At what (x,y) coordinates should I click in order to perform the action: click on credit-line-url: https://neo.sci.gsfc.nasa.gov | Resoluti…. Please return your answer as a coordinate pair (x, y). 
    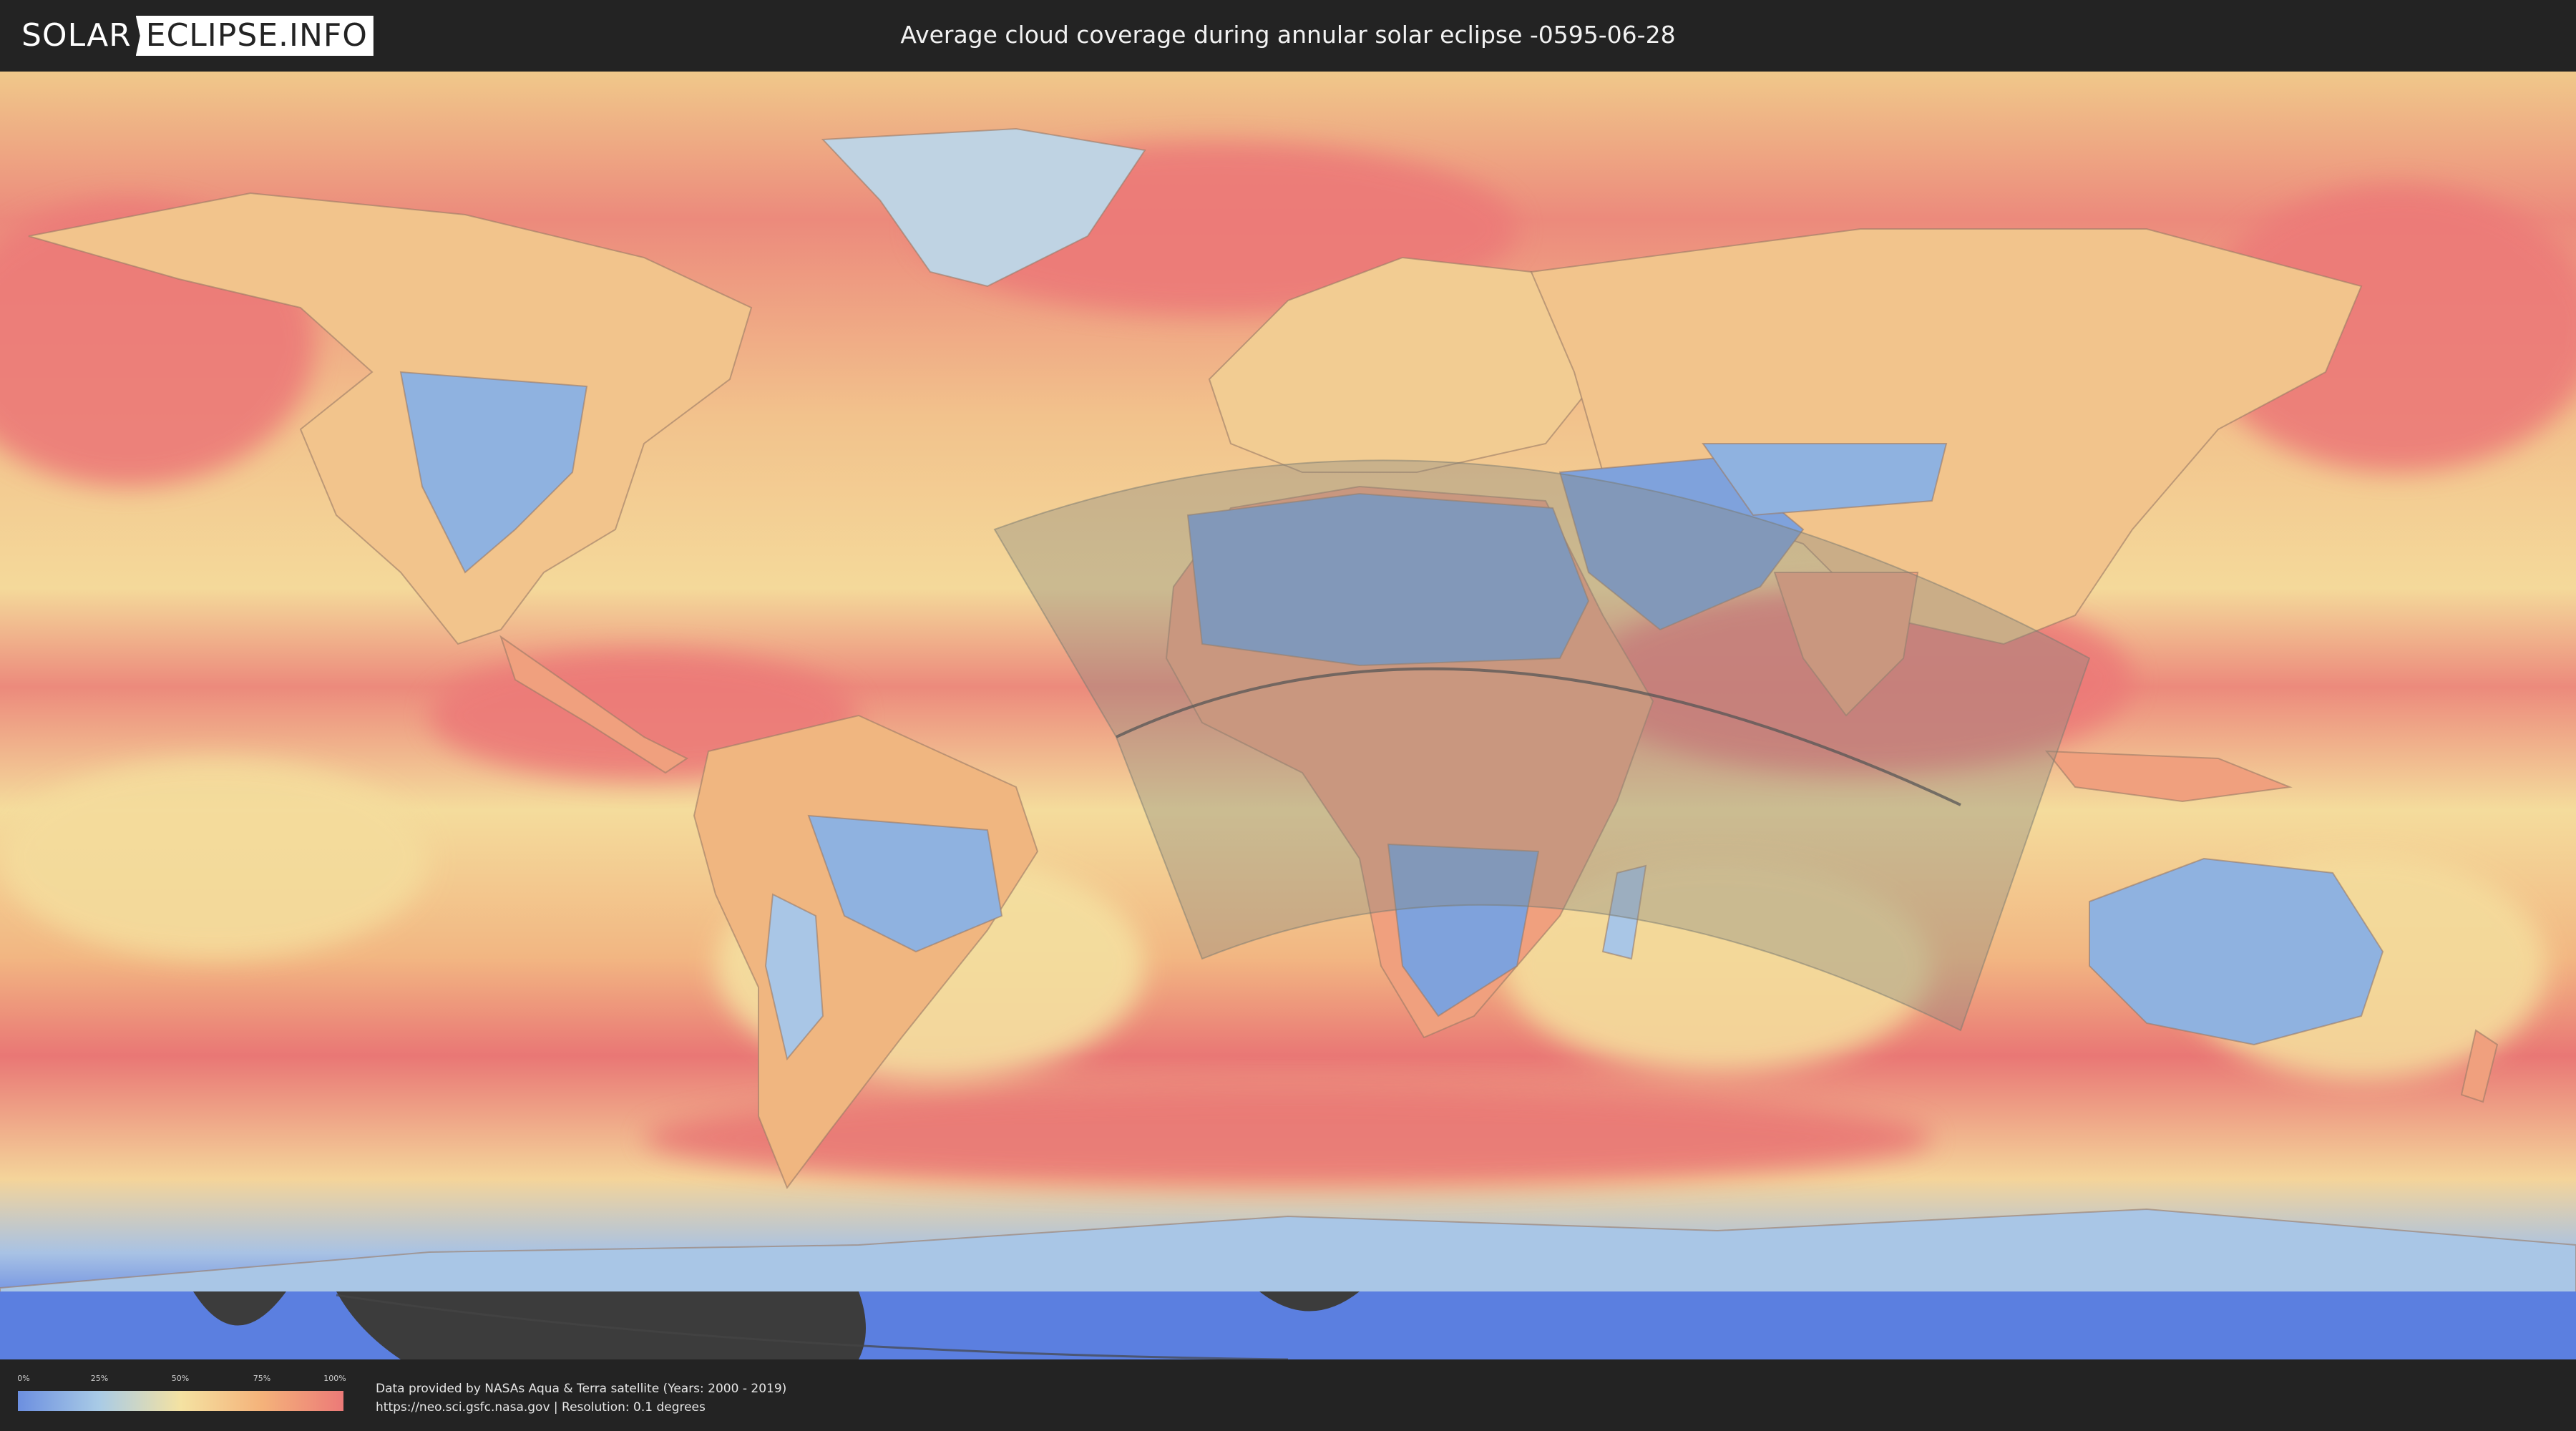
    Looking at the image, I should click on (581, 1407).